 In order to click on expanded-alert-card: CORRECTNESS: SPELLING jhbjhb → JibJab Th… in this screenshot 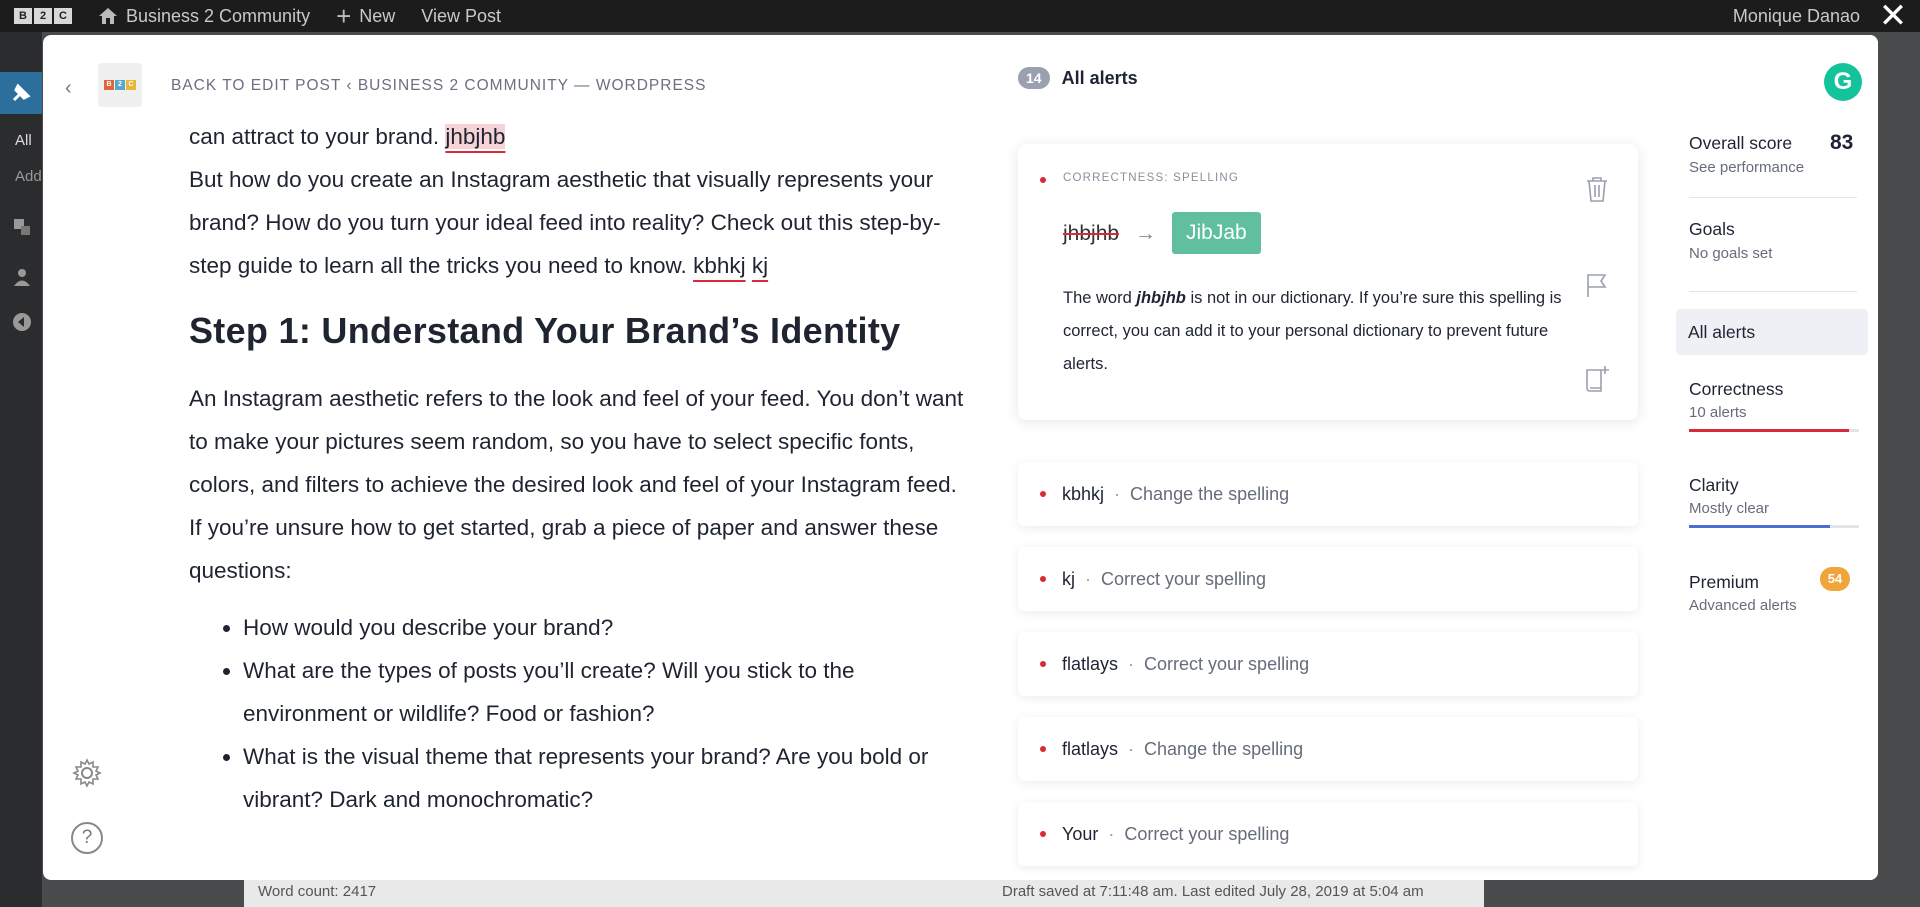, I will do `click(1328, 282)`.